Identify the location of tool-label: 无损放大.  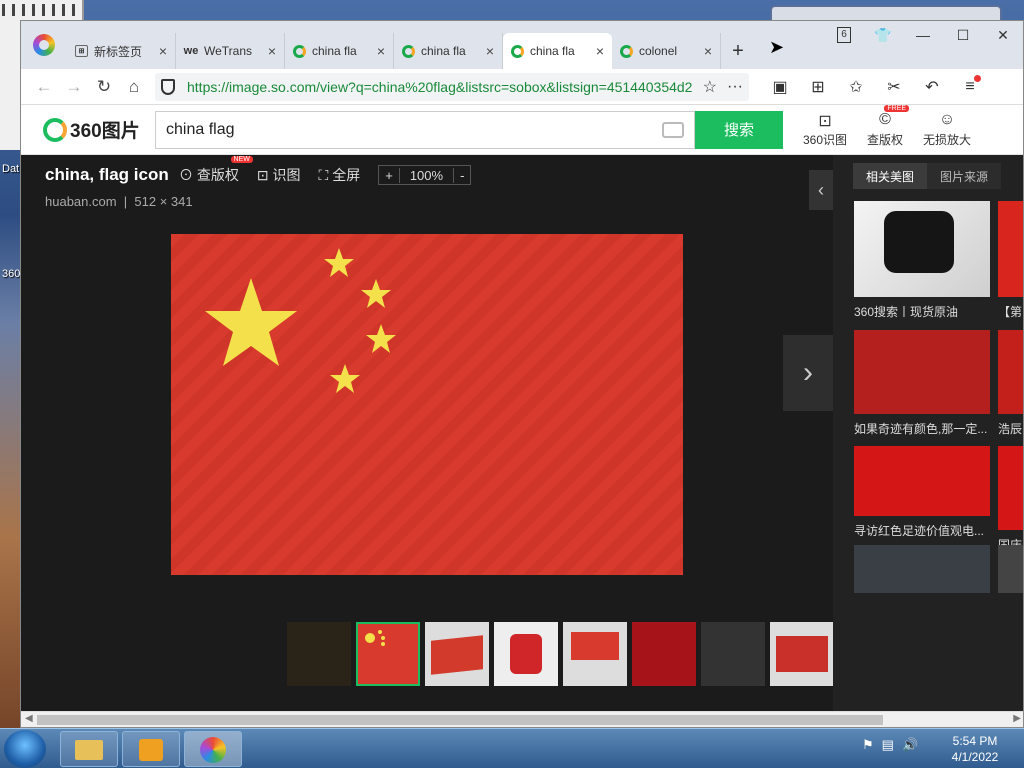
(947, 140).